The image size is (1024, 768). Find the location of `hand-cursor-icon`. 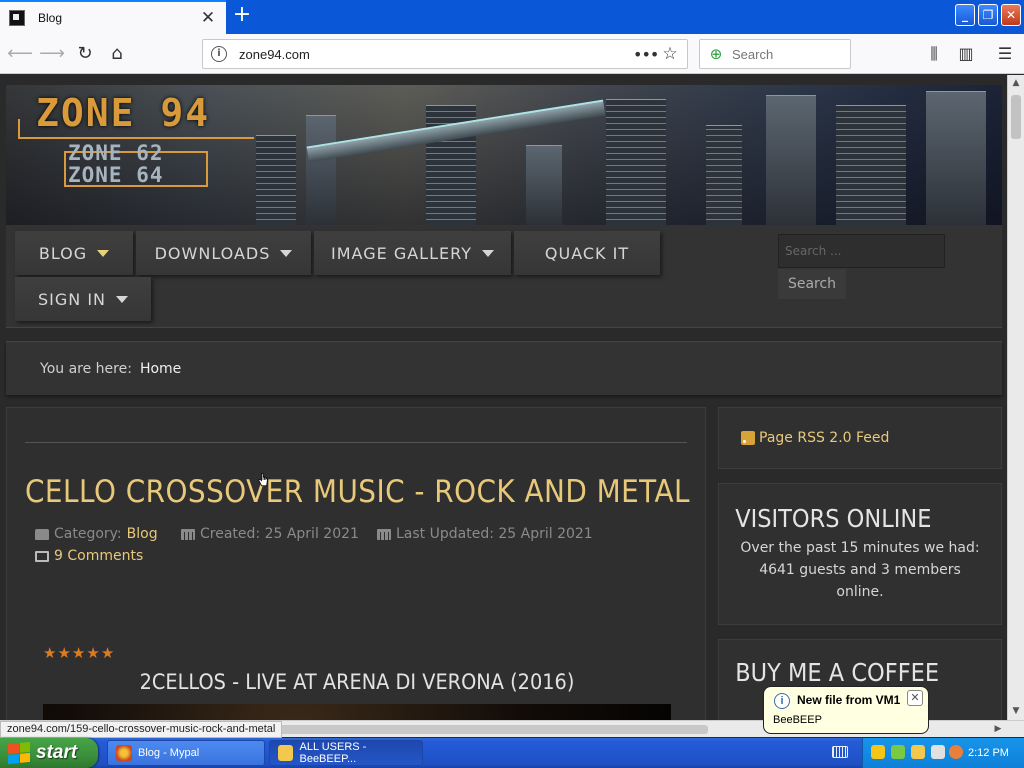

hand-cursor-icon is located at coordinates (263, 480).